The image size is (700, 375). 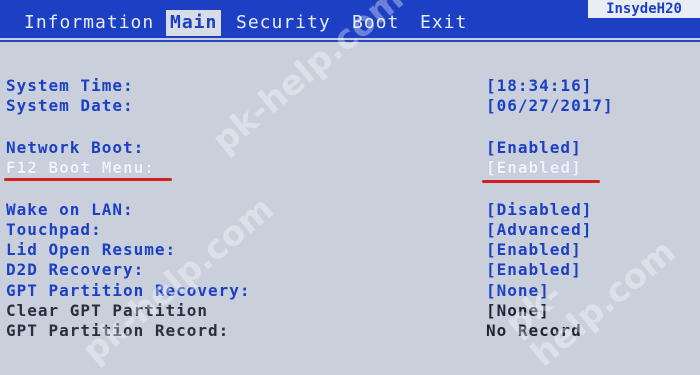 I want to click on red-underline-value, so click(x=541, y=181).